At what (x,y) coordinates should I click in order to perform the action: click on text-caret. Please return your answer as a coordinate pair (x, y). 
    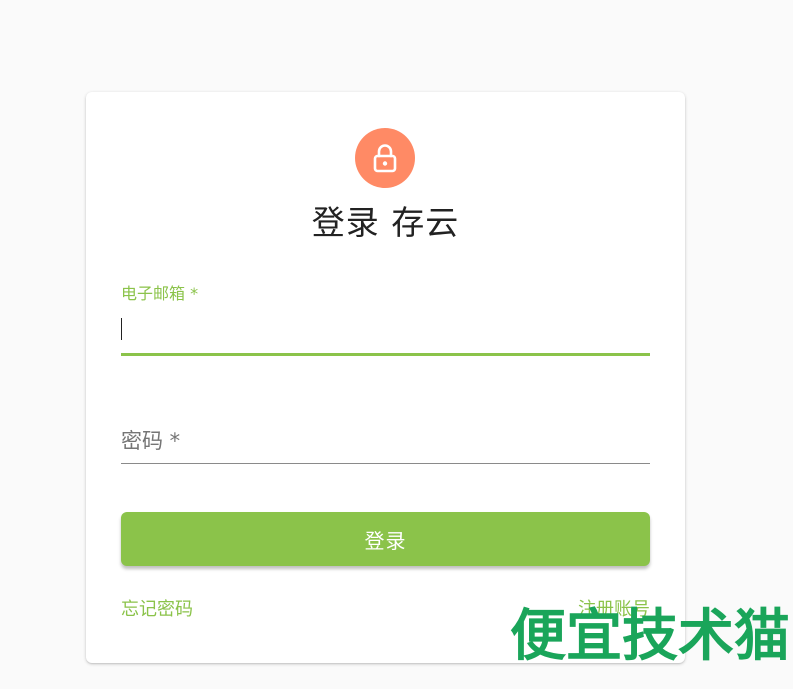
    Looking at the image, I should click on (121, 329).